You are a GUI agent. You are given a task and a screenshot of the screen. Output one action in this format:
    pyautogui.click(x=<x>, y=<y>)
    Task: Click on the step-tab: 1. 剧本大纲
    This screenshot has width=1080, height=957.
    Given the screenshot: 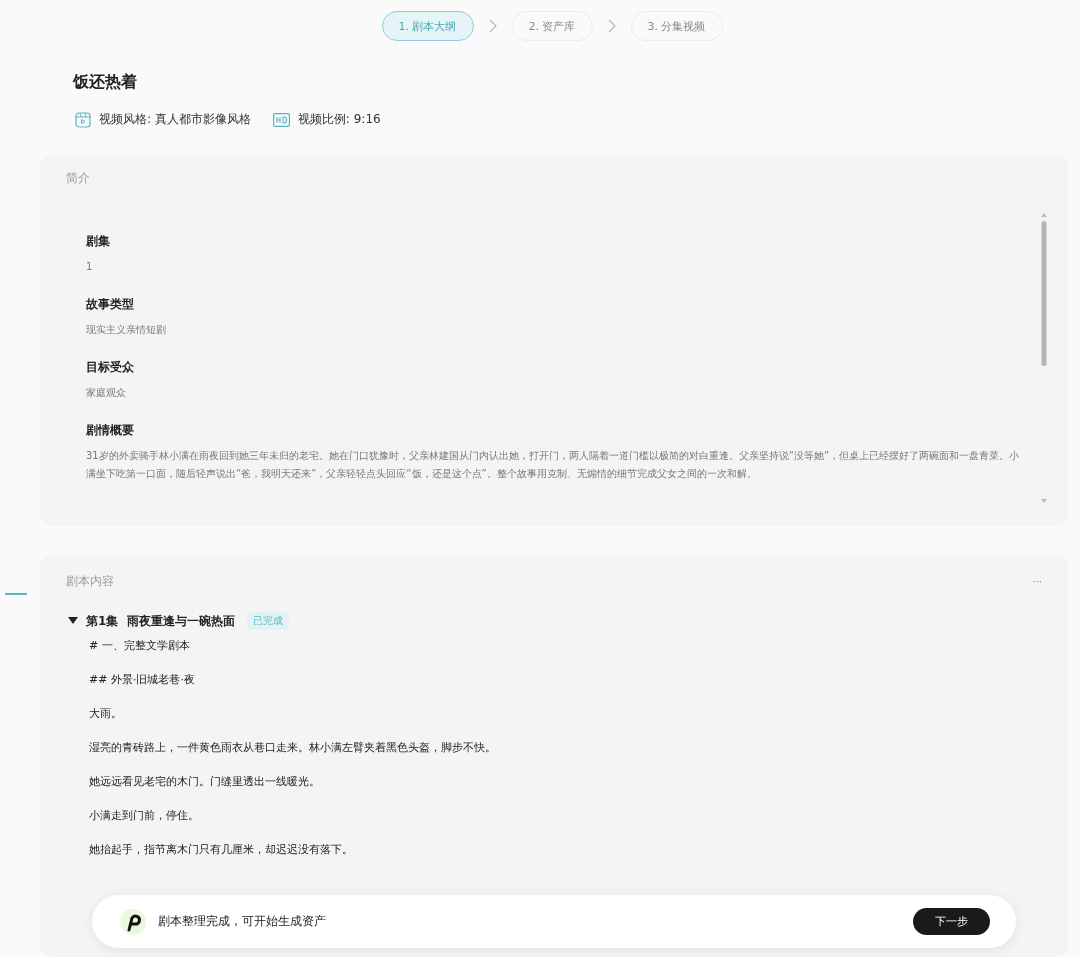 What is the action you would take?
    pyautogui.click(x=427, y=26)
    